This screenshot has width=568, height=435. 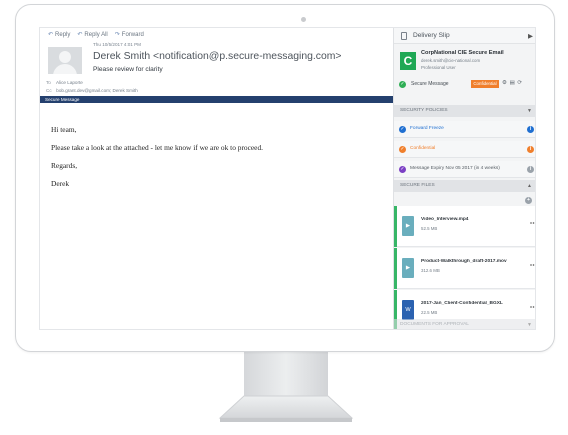 I want to click on reply-all-label: Reply All, so click(x=96, y=34).